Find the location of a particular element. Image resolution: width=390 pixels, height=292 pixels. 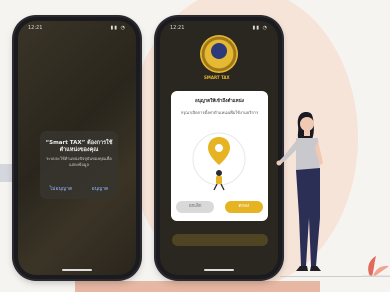

cancel-button: ยกเลิก is located at coordinates (195, 207).